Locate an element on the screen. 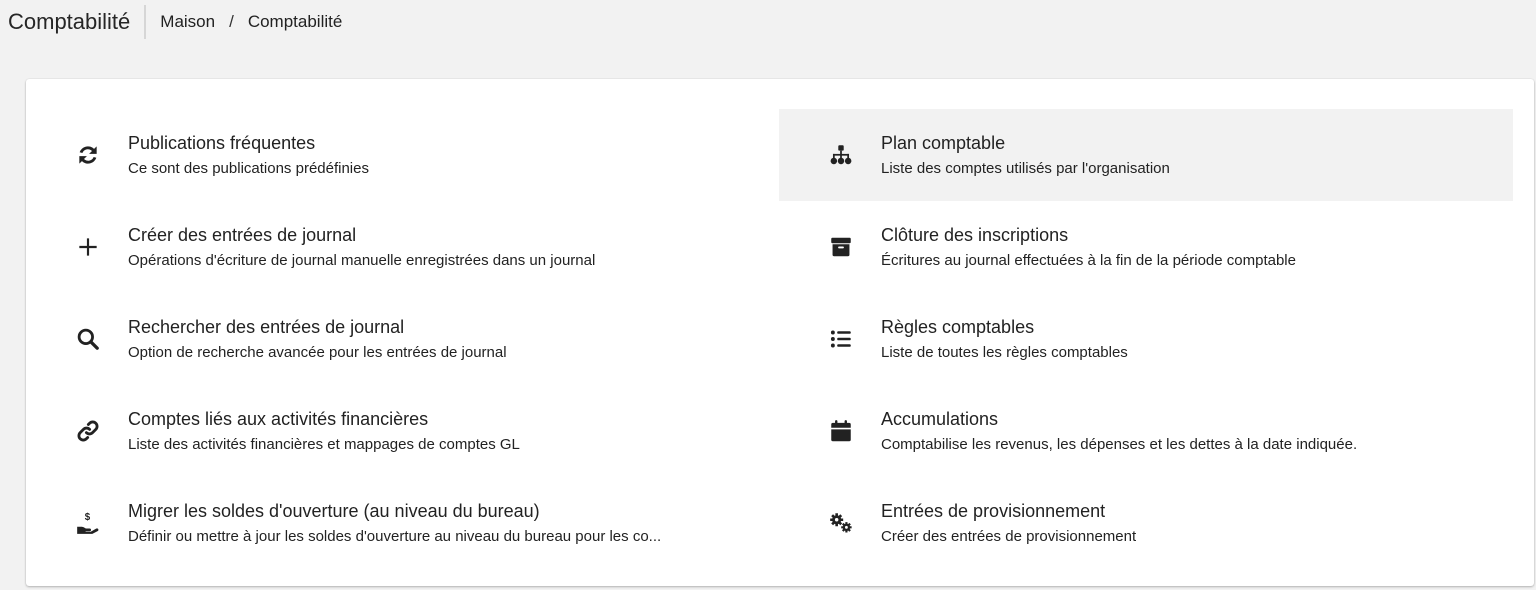 The height and width of the screenshot is (590, 1536). cogs-icon is located at coordinates (841, 523).